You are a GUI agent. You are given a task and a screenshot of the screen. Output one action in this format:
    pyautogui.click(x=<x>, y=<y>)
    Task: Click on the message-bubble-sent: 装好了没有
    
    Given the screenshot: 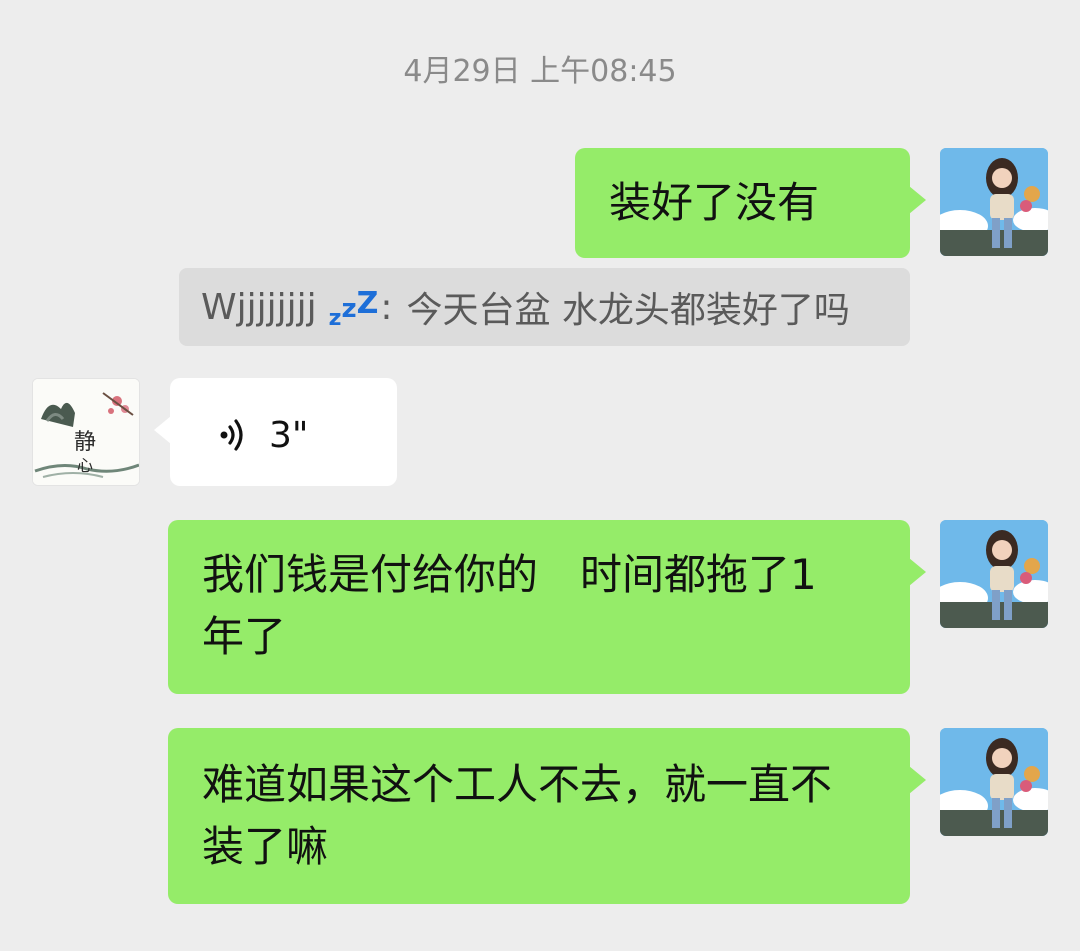 What is the action you would take?
    pyautogui.click(x=750, y=203)
    